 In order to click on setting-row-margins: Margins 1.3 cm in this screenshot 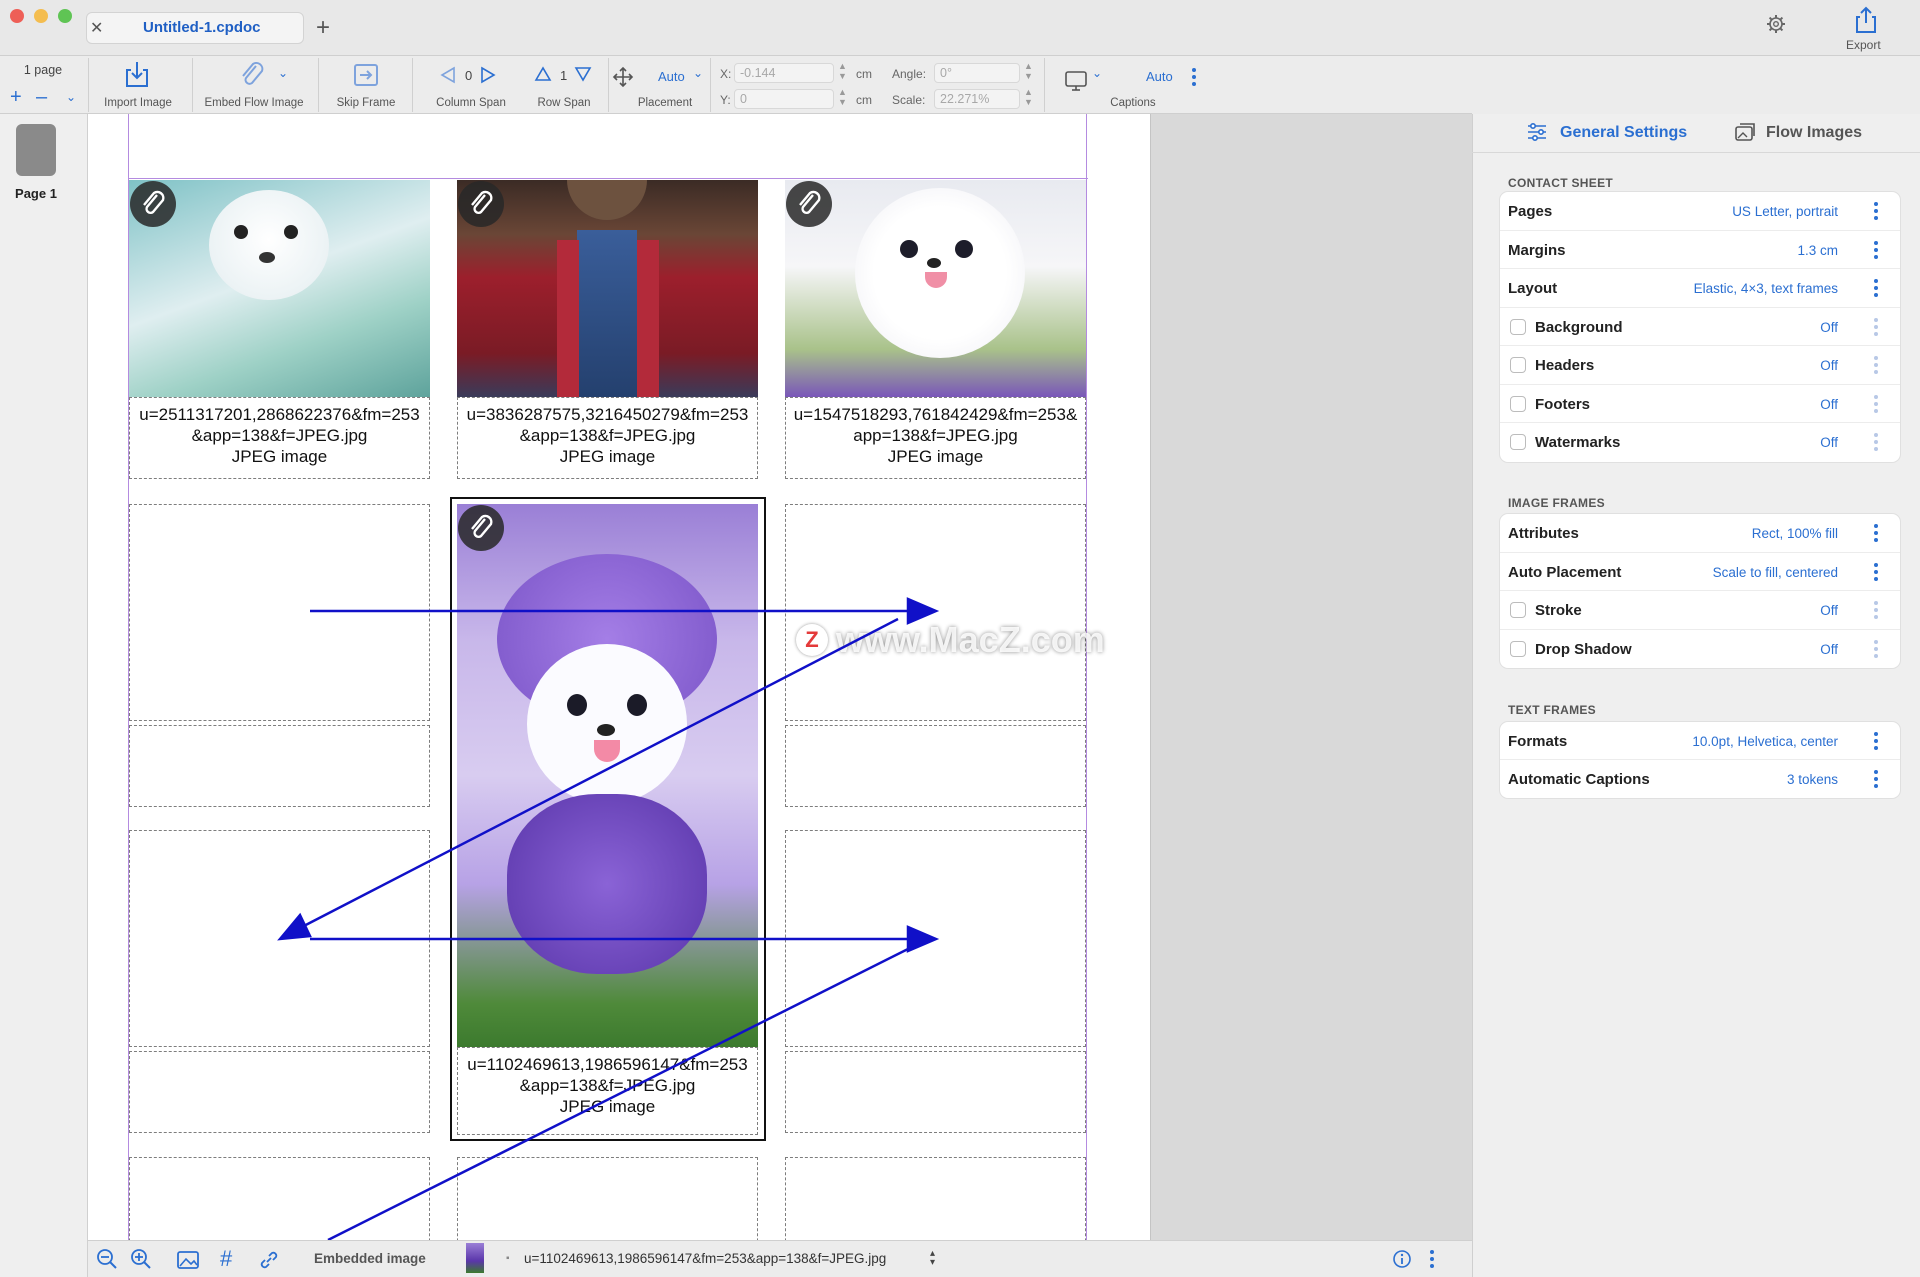, I will do `click(1700, 250)`.